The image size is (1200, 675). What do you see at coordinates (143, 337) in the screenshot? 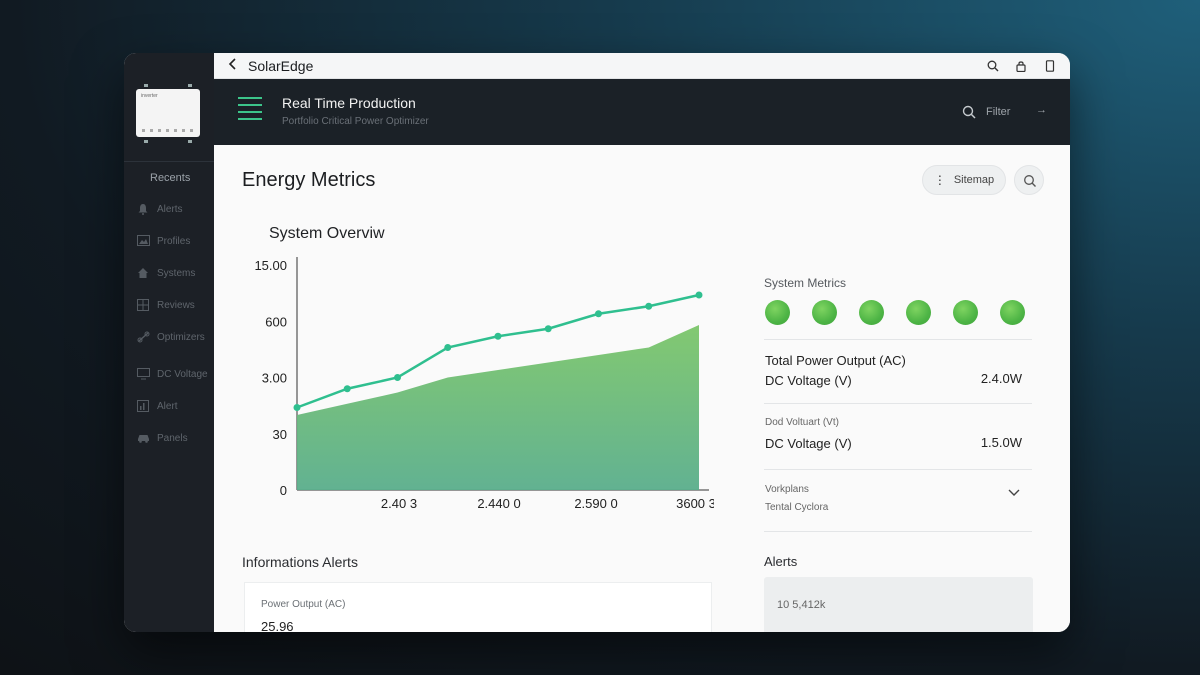
I see `link-icon` at bounding box center [143, 337].